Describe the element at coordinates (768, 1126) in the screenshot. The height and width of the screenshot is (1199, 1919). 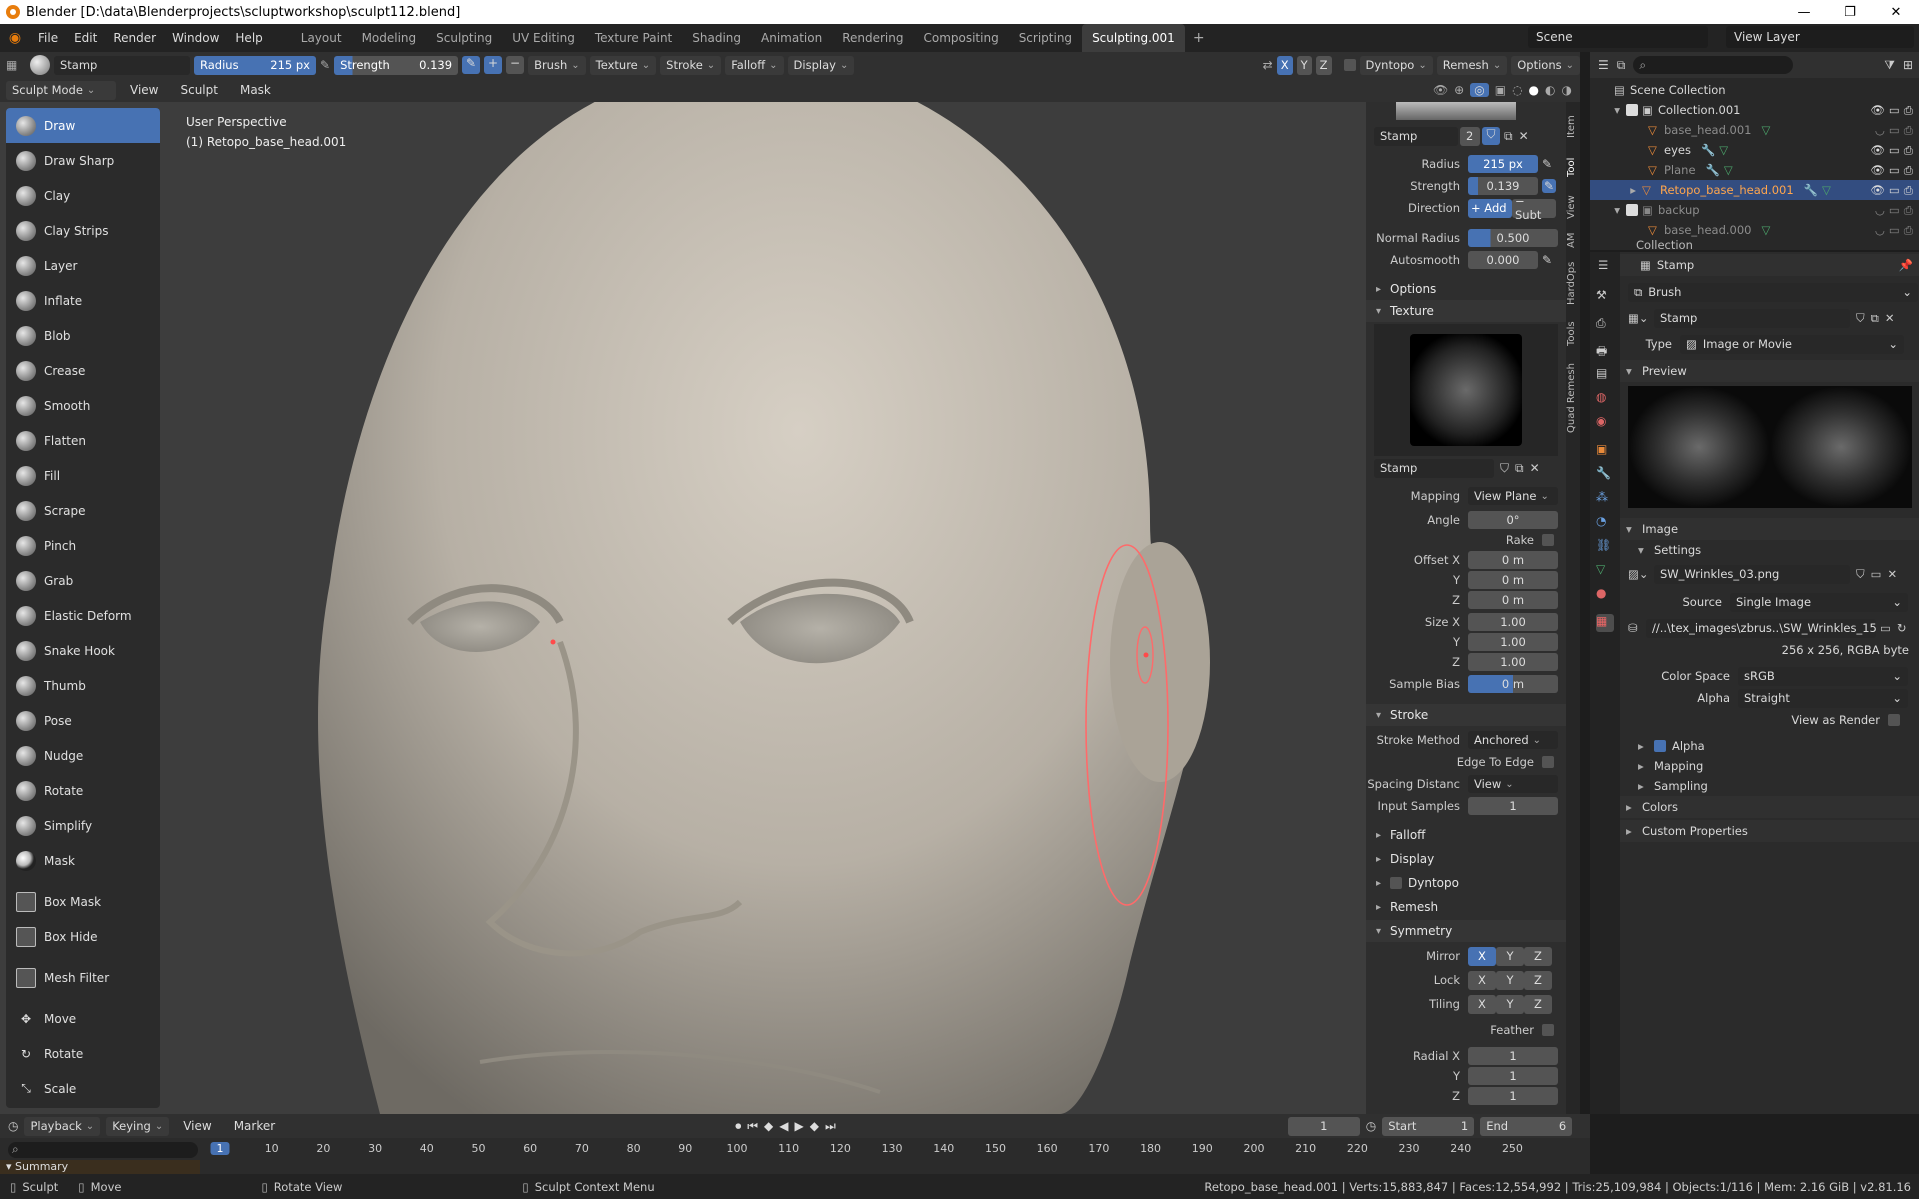
I see `prev-keyframe-icon: ◆` at that location.